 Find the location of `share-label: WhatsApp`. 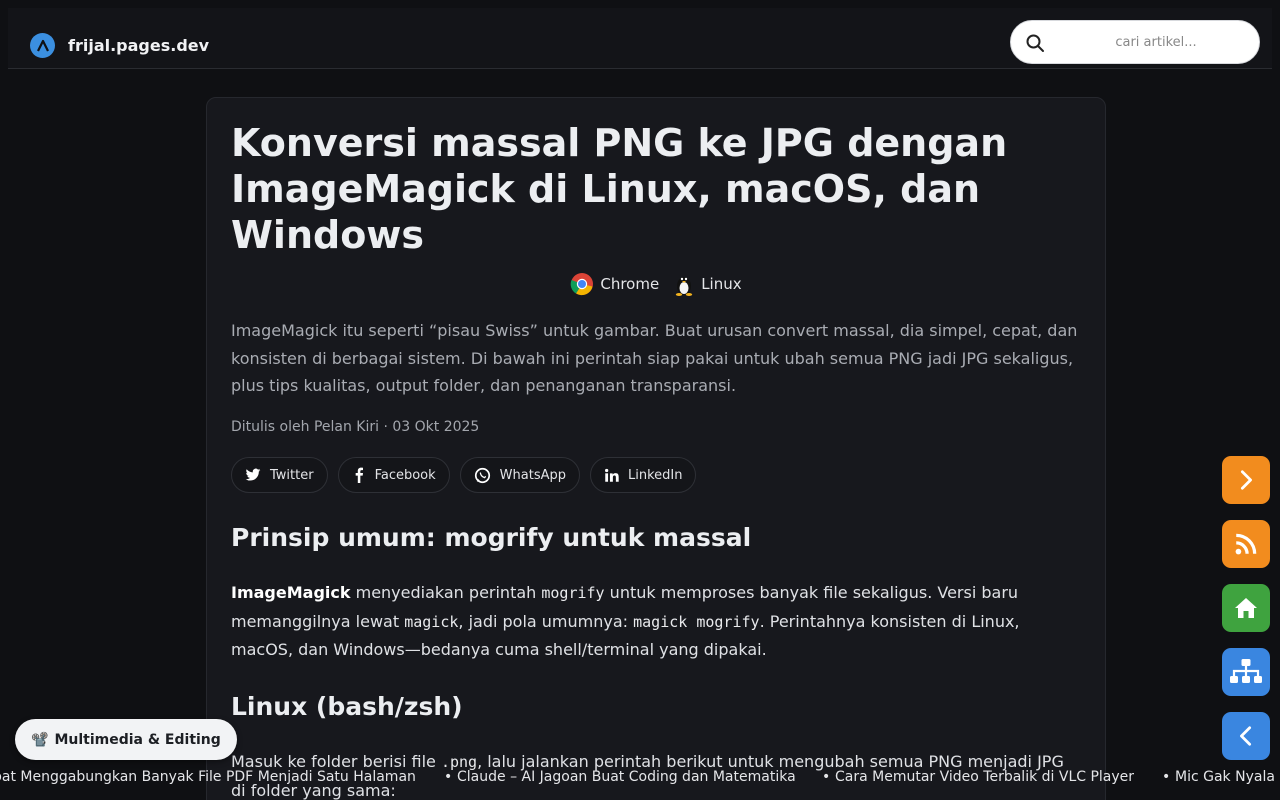

share-label: WhatsApp is located at coordinates (532, 475).